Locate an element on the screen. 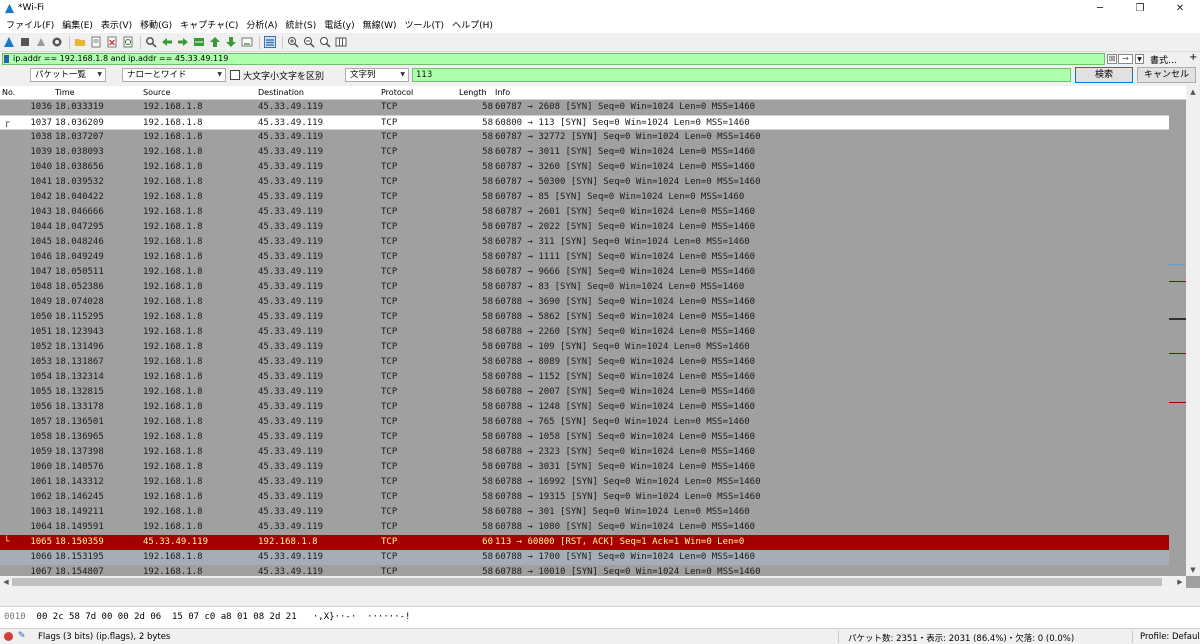  find-icon is located at coordinates (151, 42).